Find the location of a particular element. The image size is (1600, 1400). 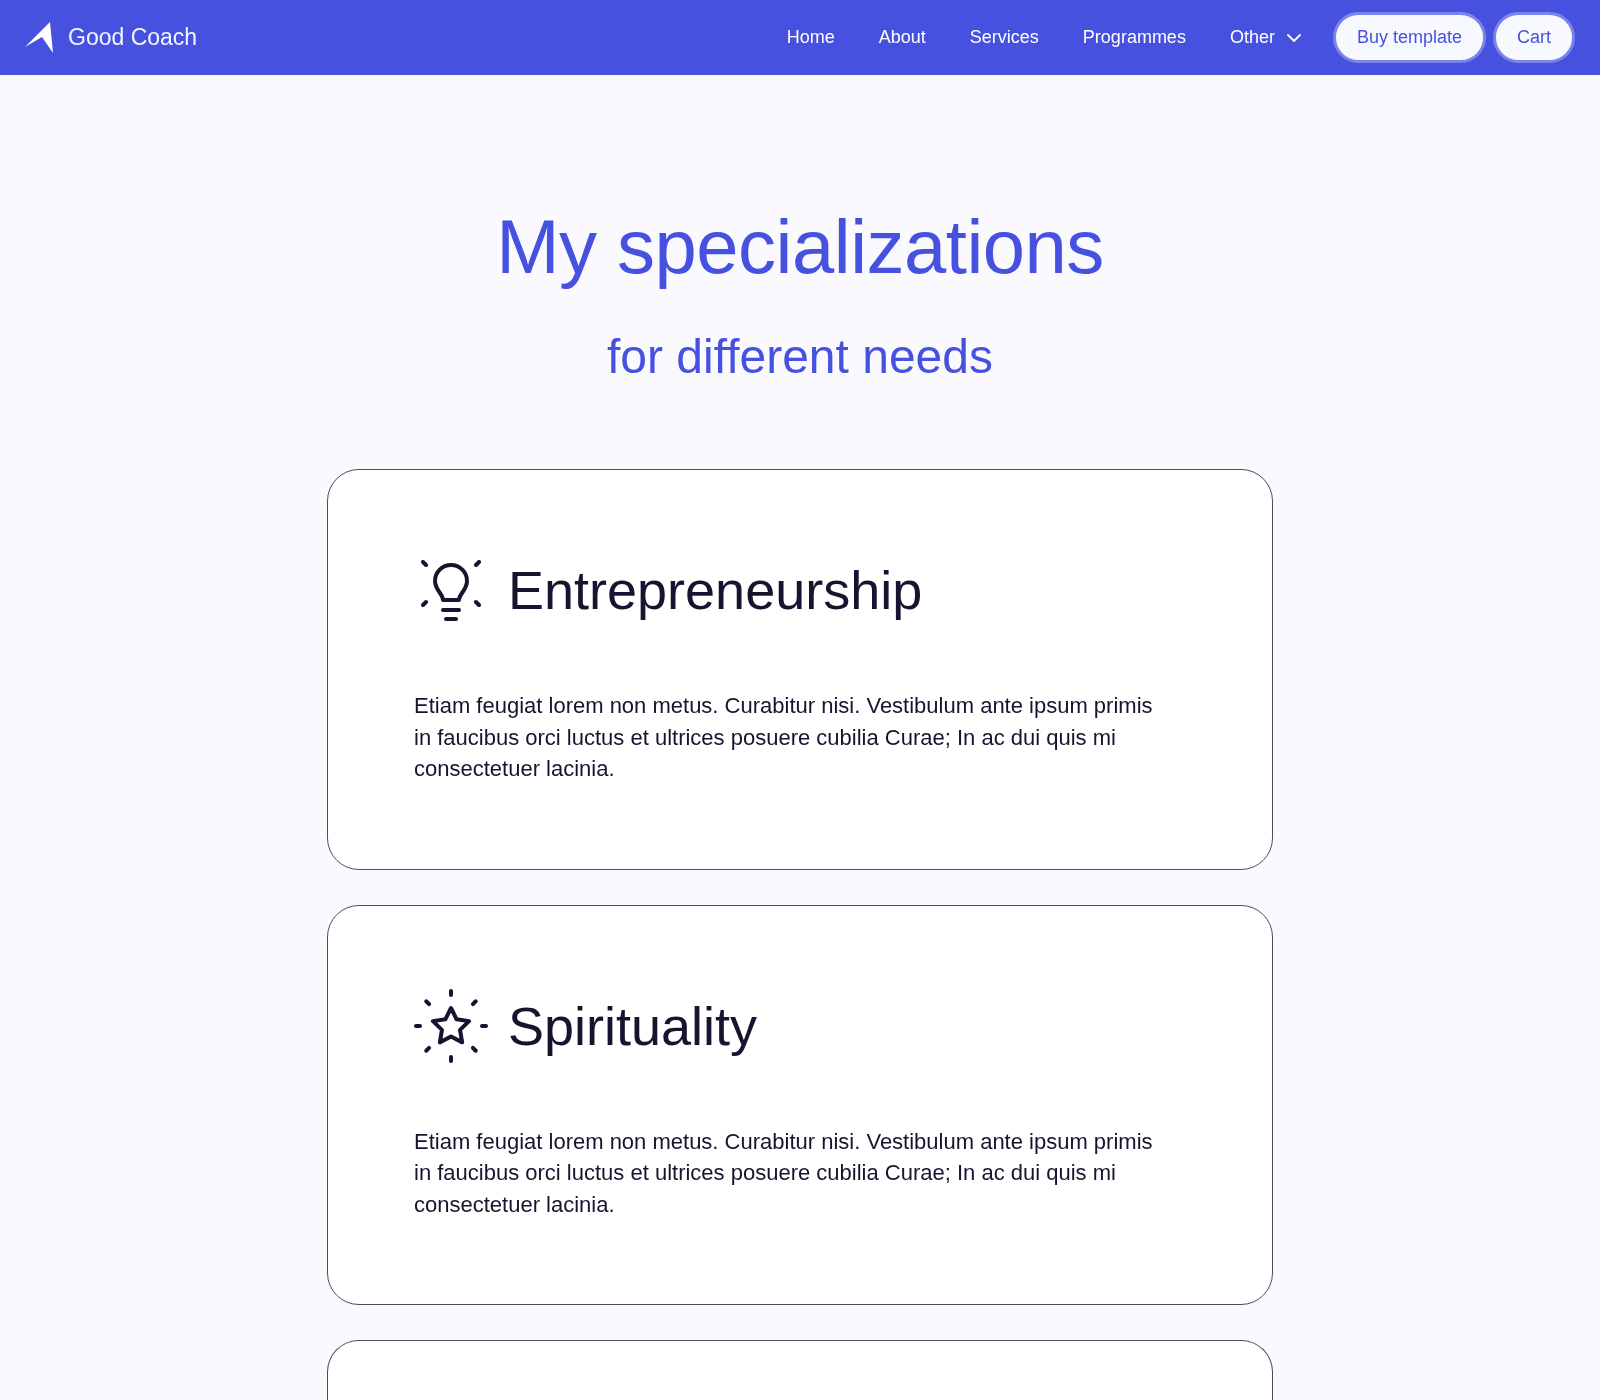

nav-link: Programmes is located at coordinates (1134, 37).